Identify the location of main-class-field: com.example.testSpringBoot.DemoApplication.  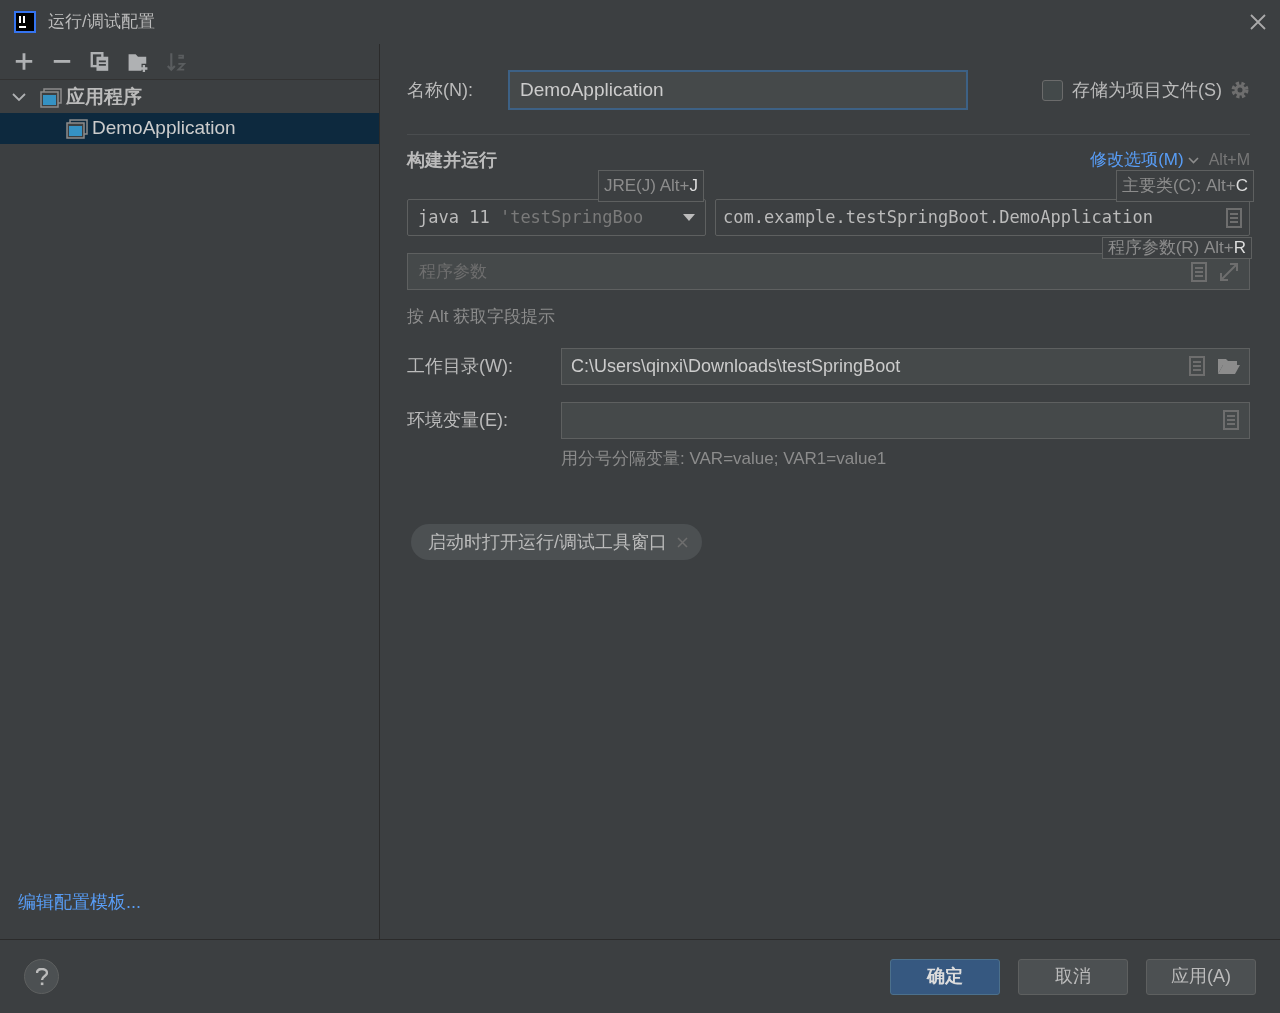
(982, 217).